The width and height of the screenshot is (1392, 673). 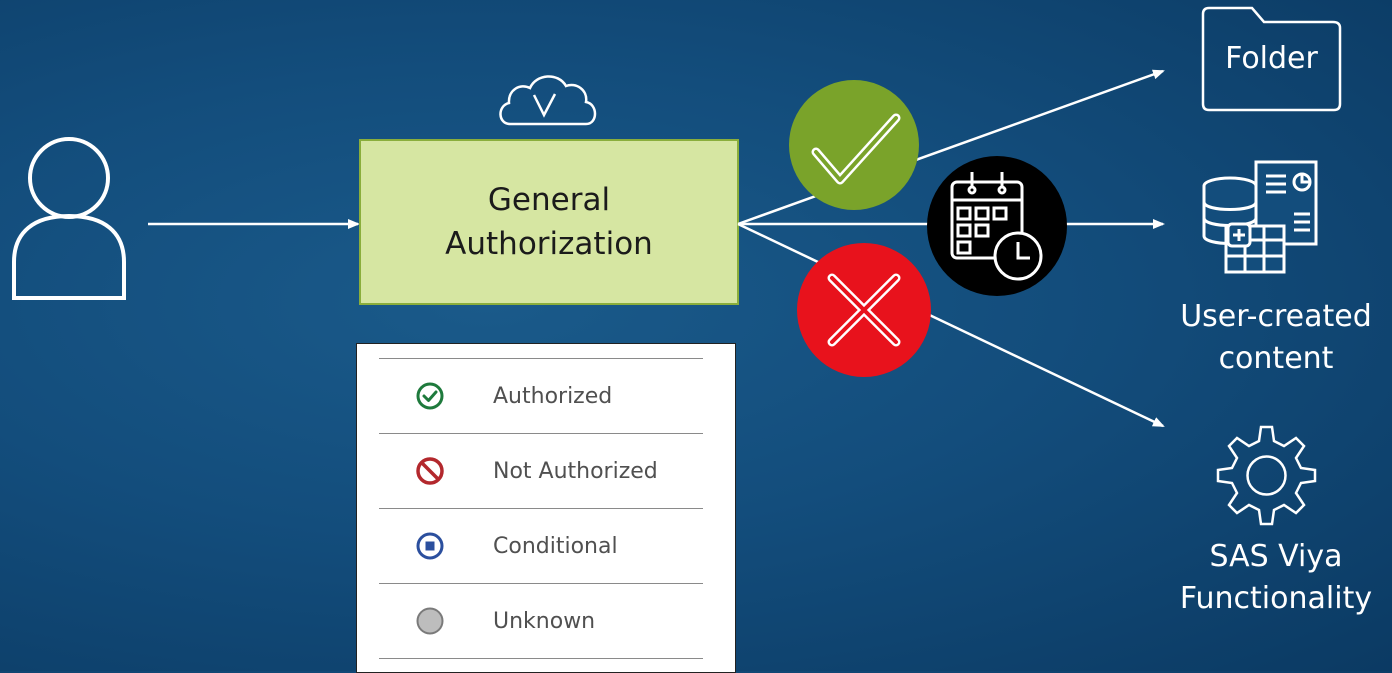 I want to click on legend-label: Authorized, so click(x=553, y=396).